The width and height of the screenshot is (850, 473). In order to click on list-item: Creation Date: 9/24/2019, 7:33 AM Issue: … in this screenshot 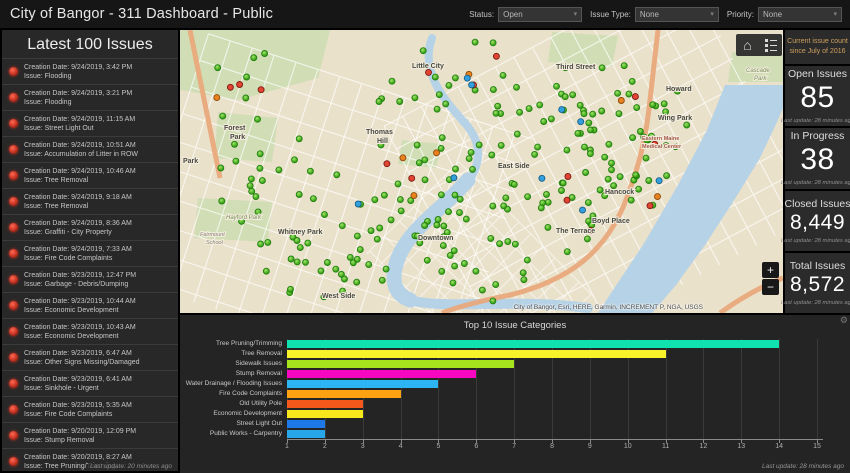, I will do `click(90, 253)`.